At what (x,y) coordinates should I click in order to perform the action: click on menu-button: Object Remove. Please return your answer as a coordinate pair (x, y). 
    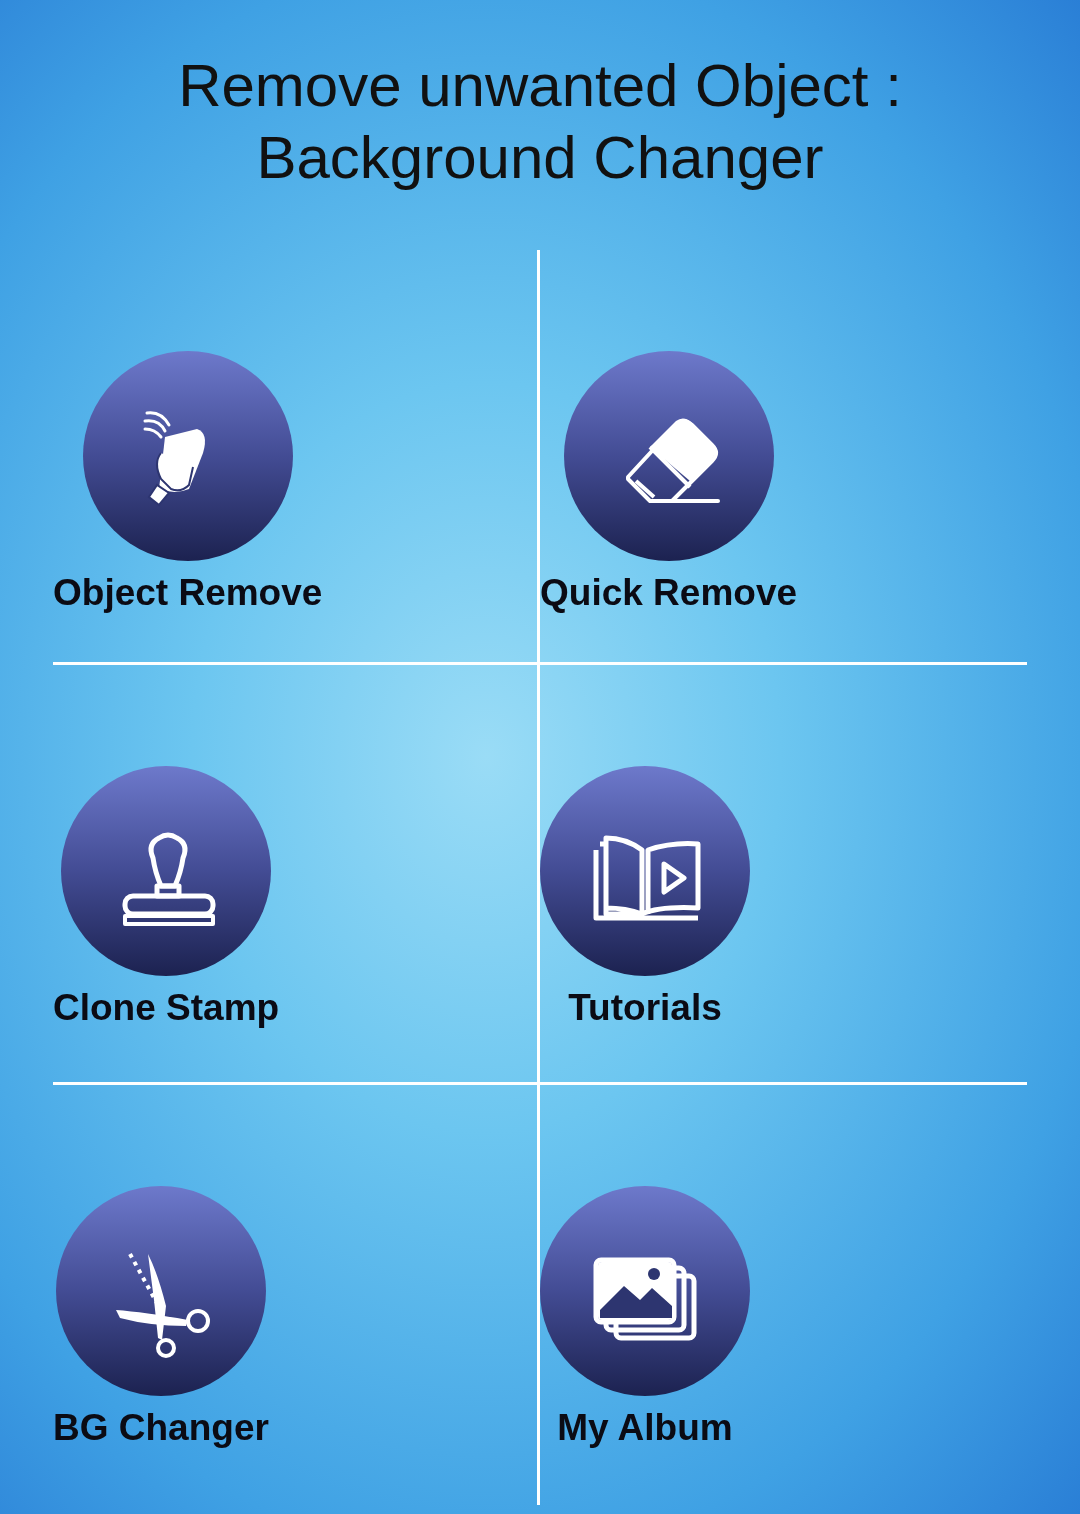
    Looking at the image, I should click on (188, 483).